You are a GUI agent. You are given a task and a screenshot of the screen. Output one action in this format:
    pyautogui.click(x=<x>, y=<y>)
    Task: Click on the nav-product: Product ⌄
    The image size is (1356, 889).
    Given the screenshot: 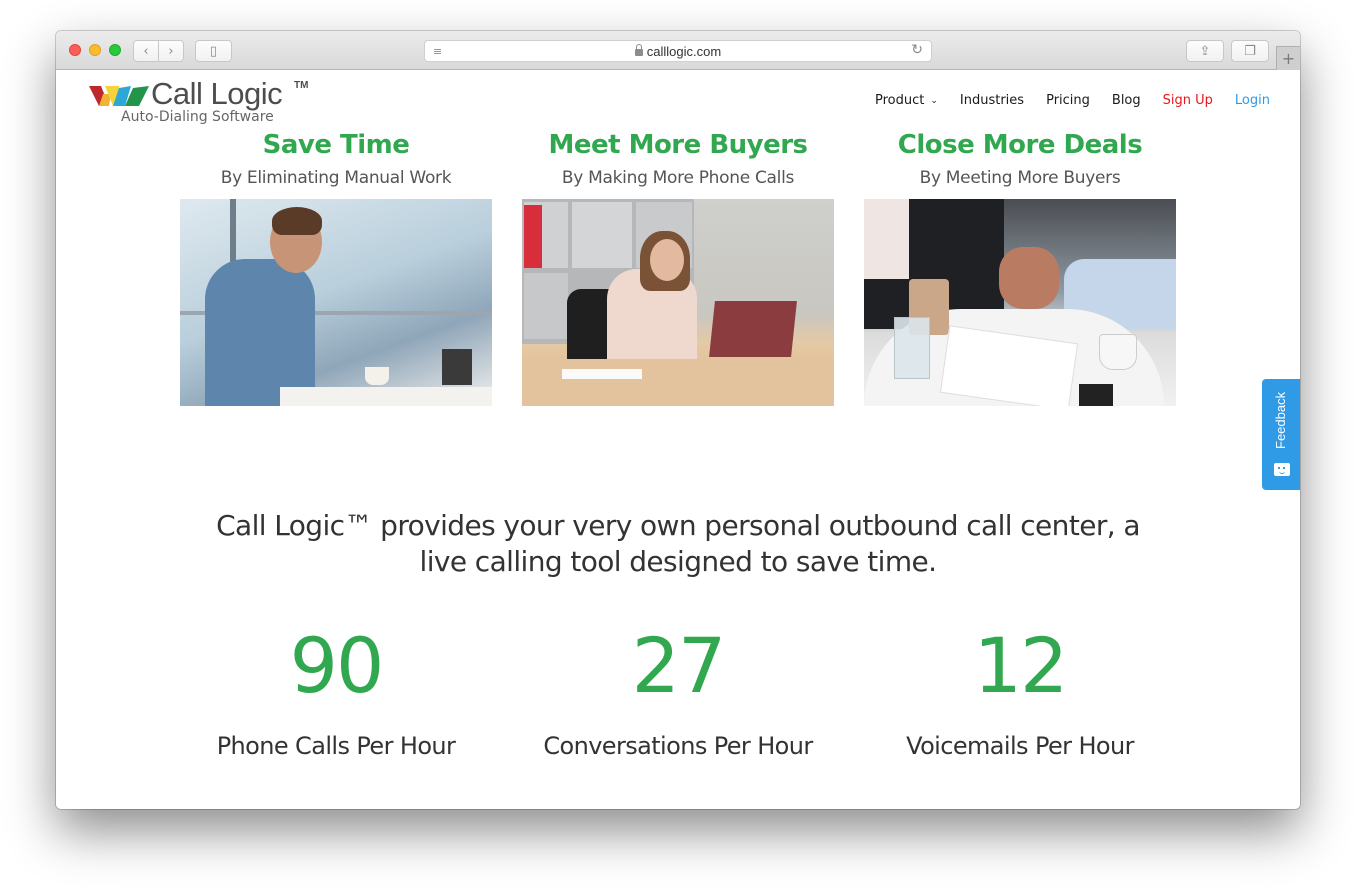 What is the action you would take?
    pyautogui.click(x=906, y=100)
    